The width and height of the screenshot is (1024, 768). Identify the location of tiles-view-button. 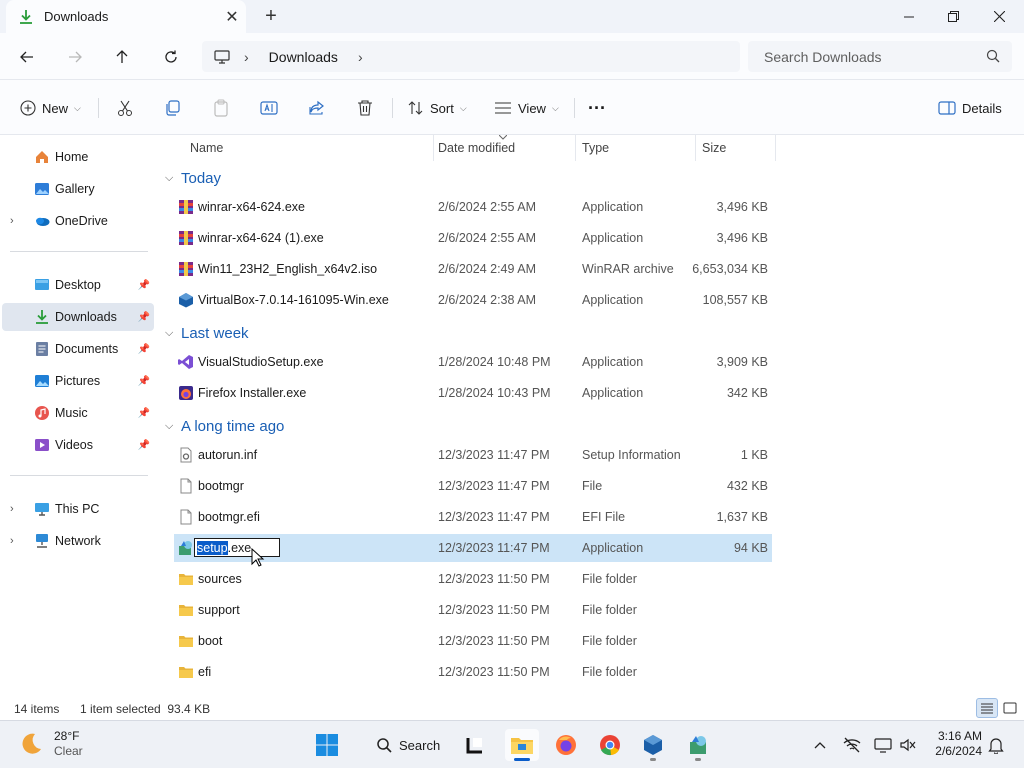
(1010, 708).